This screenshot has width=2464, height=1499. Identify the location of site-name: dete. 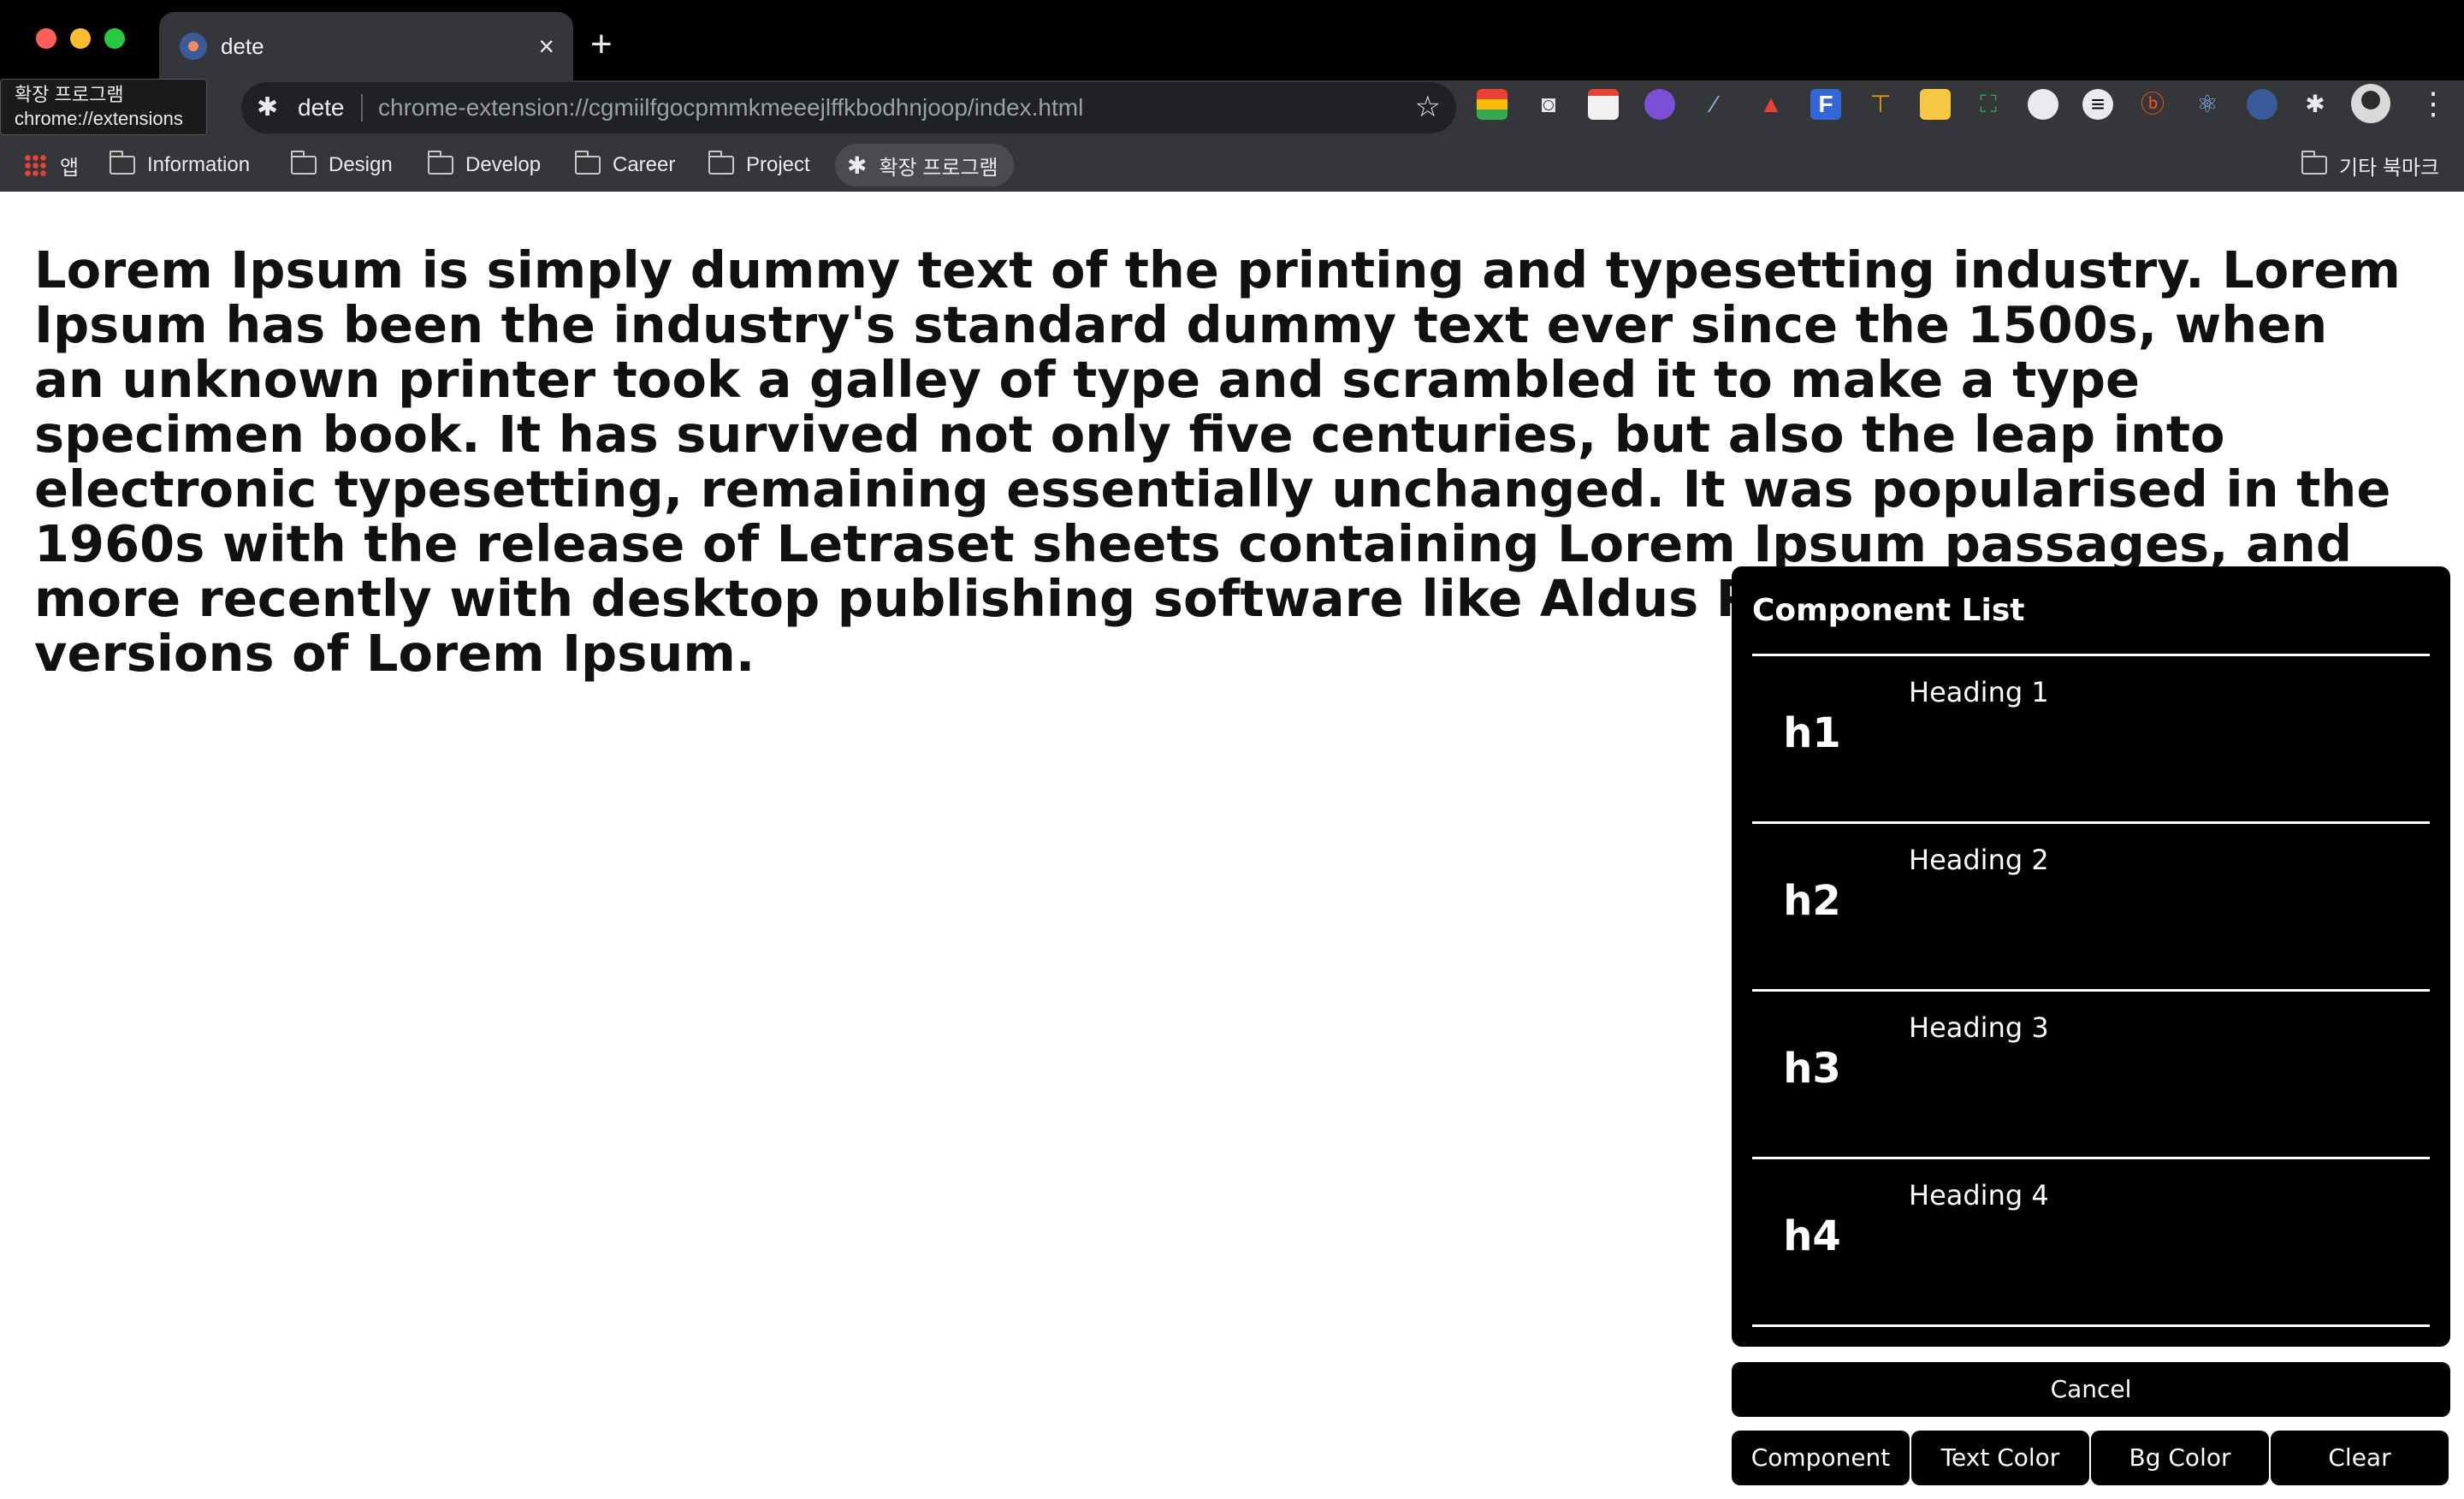
(321, 108).